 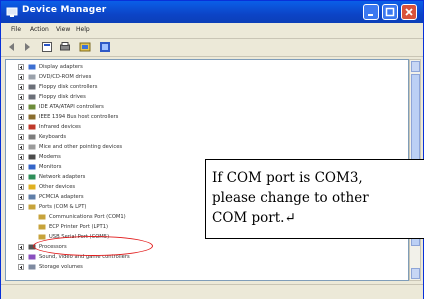 I want to click on cdrom-icon, so click(x=32, y=77).